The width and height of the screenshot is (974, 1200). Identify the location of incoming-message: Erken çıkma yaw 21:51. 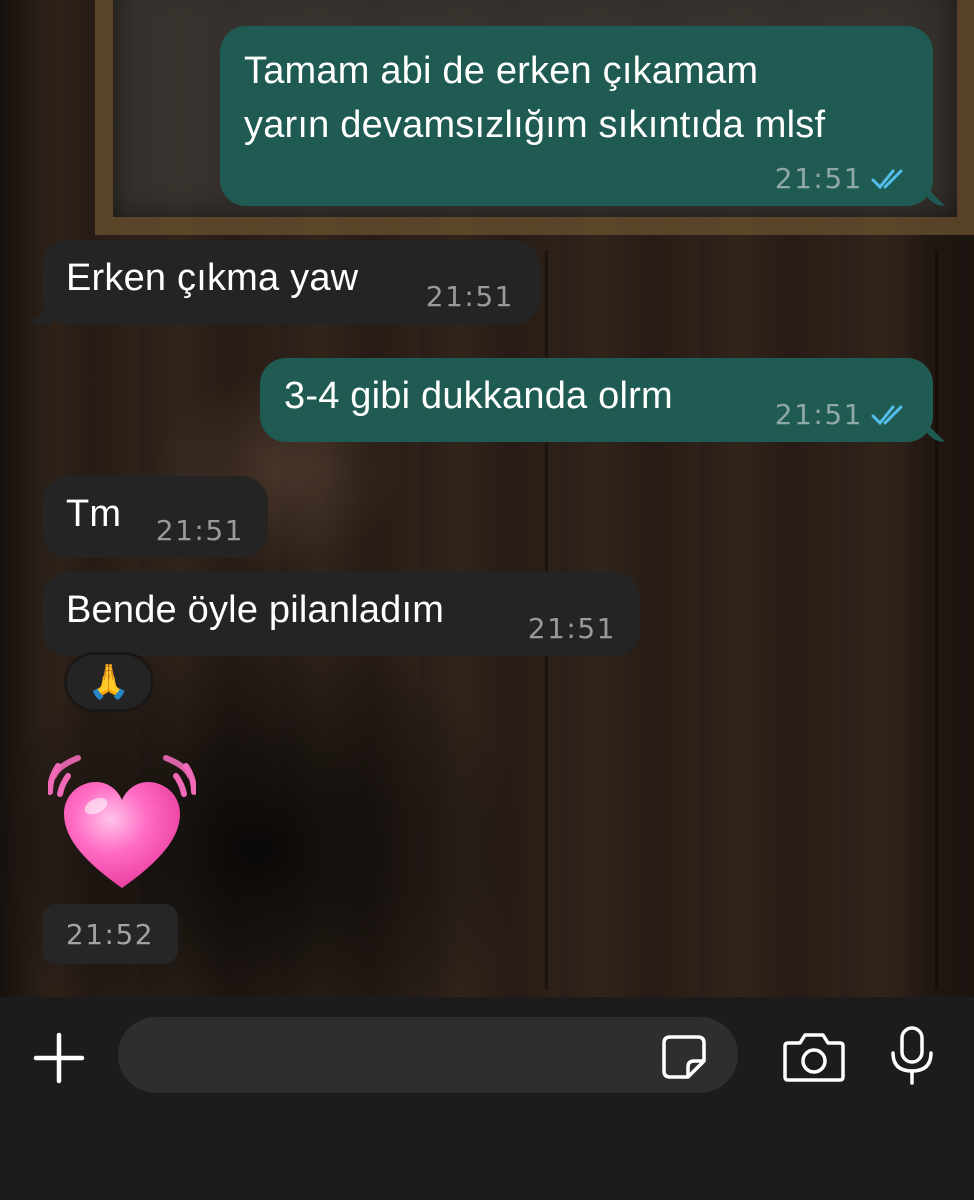
(285, 282).